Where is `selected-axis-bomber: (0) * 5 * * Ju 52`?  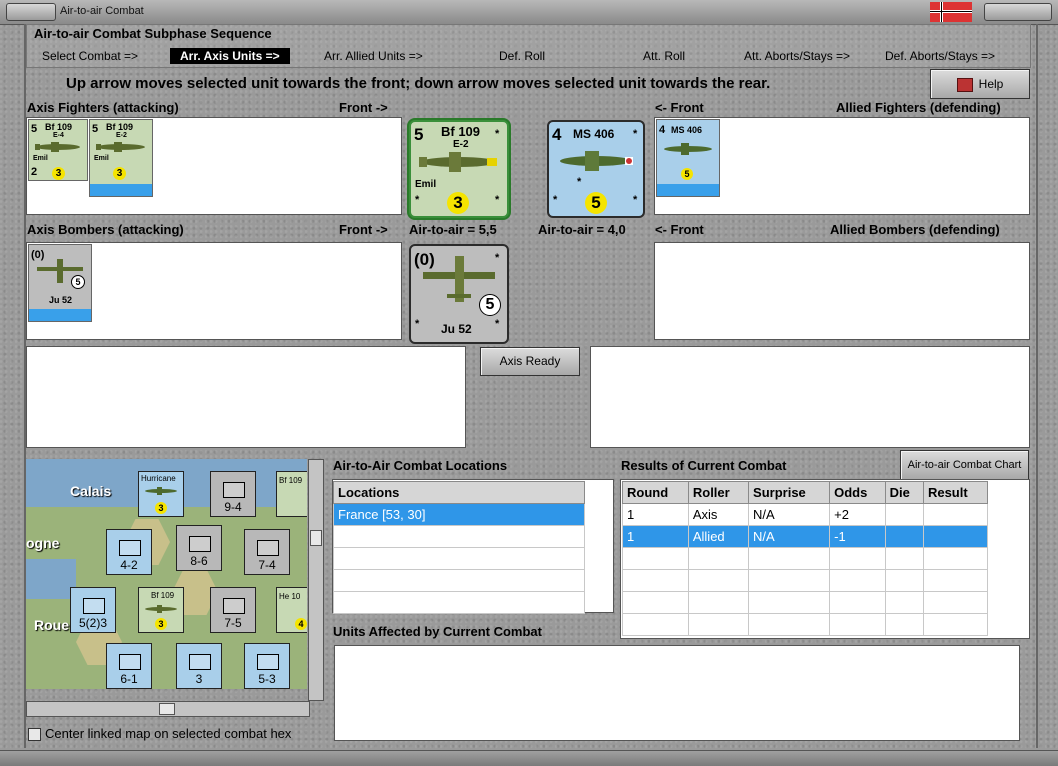
selected-axis-bomber: (0) * 5 * * Ju 52 is located at coordinates (459, 294).